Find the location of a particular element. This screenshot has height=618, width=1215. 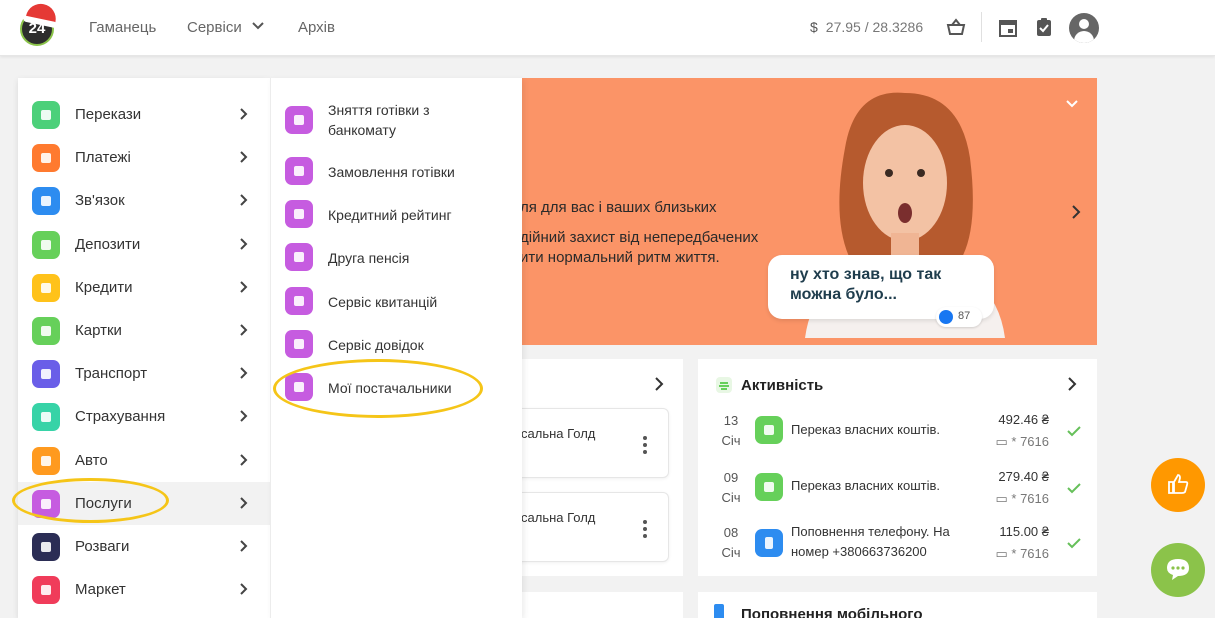

cash-icon is located at coordinates (299, 171).